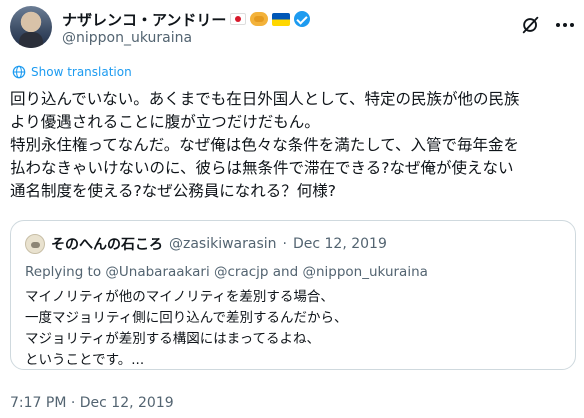  Describe the element at coordinates (302, 19) in the screenshot. I see `verified-badge-icon` at that location.